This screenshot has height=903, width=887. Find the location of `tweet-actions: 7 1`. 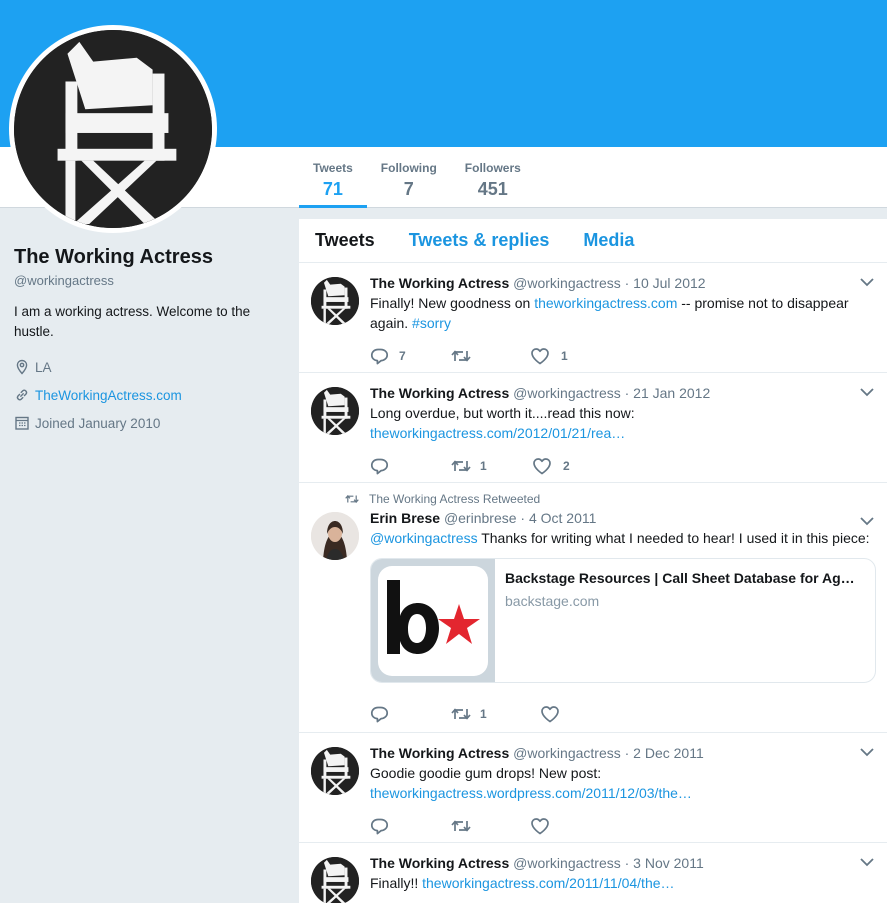

tweet-actions: 7 1 is located at coordinates (623, 356).